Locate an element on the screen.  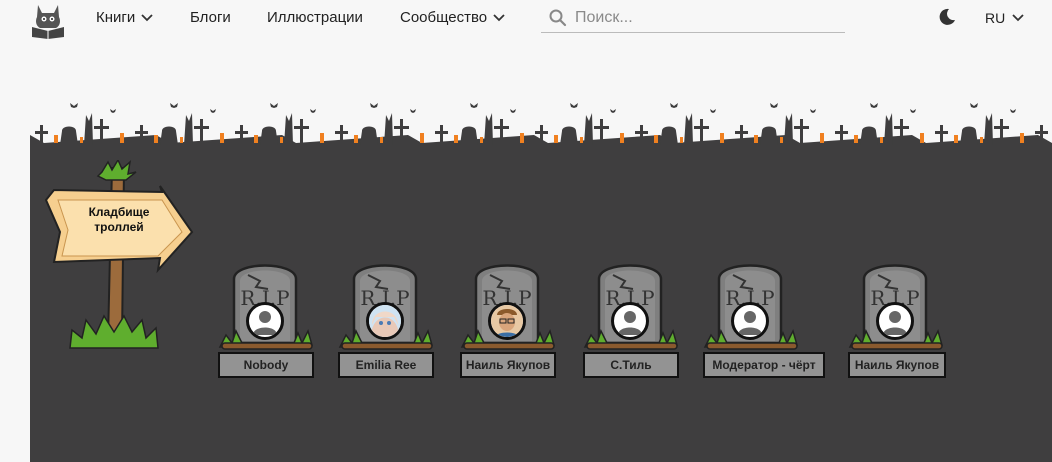
wooden-signpost-icon is located at coordinates (119, 254).